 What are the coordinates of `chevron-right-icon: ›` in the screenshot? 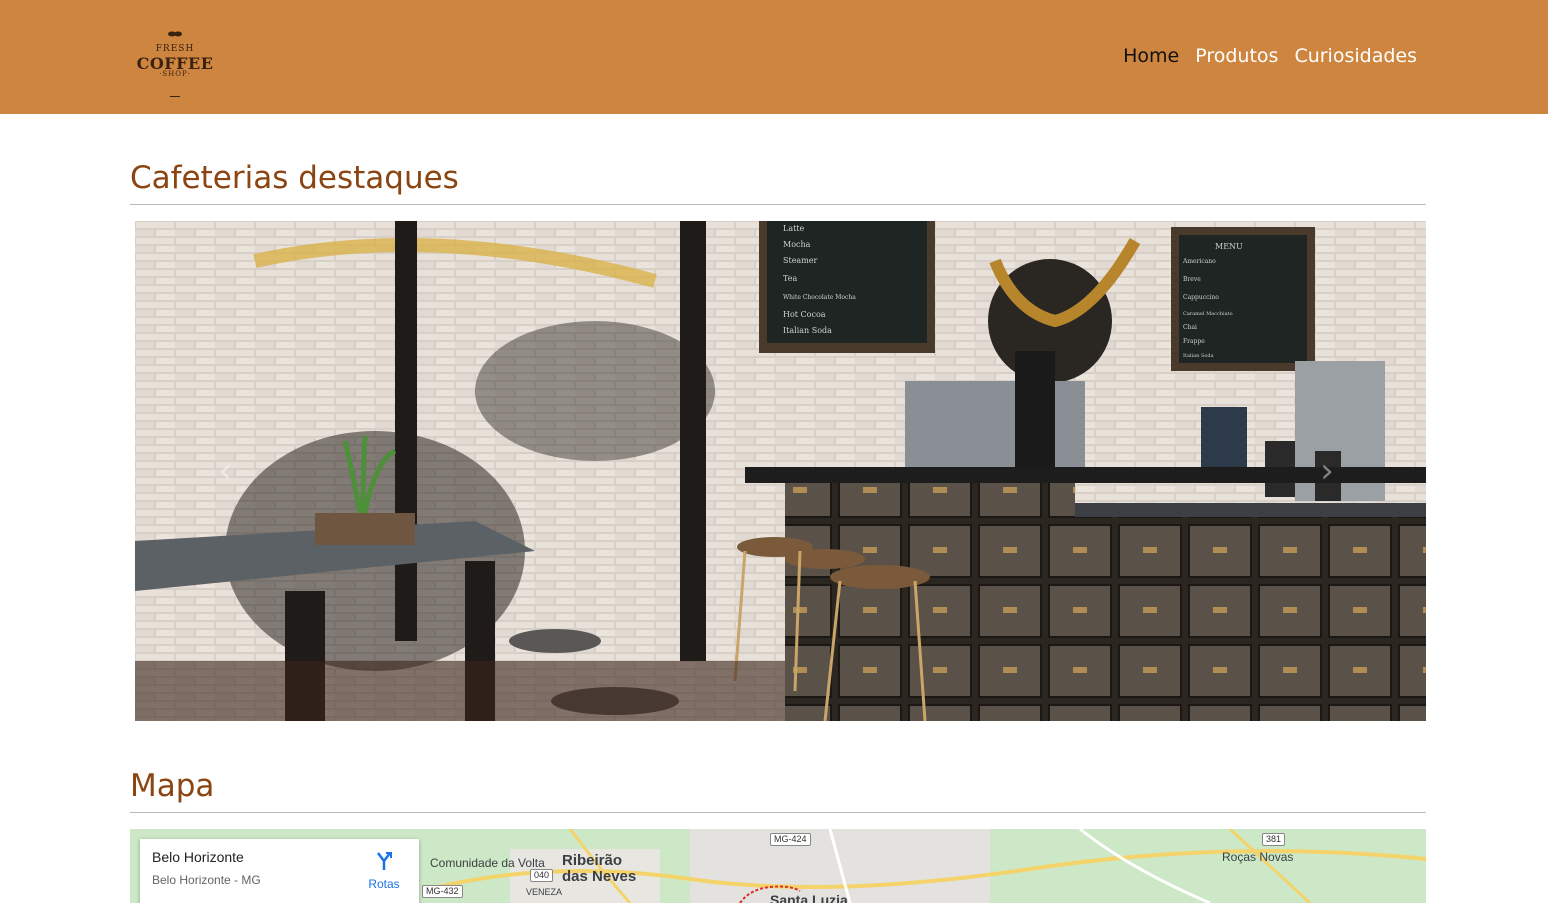 It's located at (1327, 471).